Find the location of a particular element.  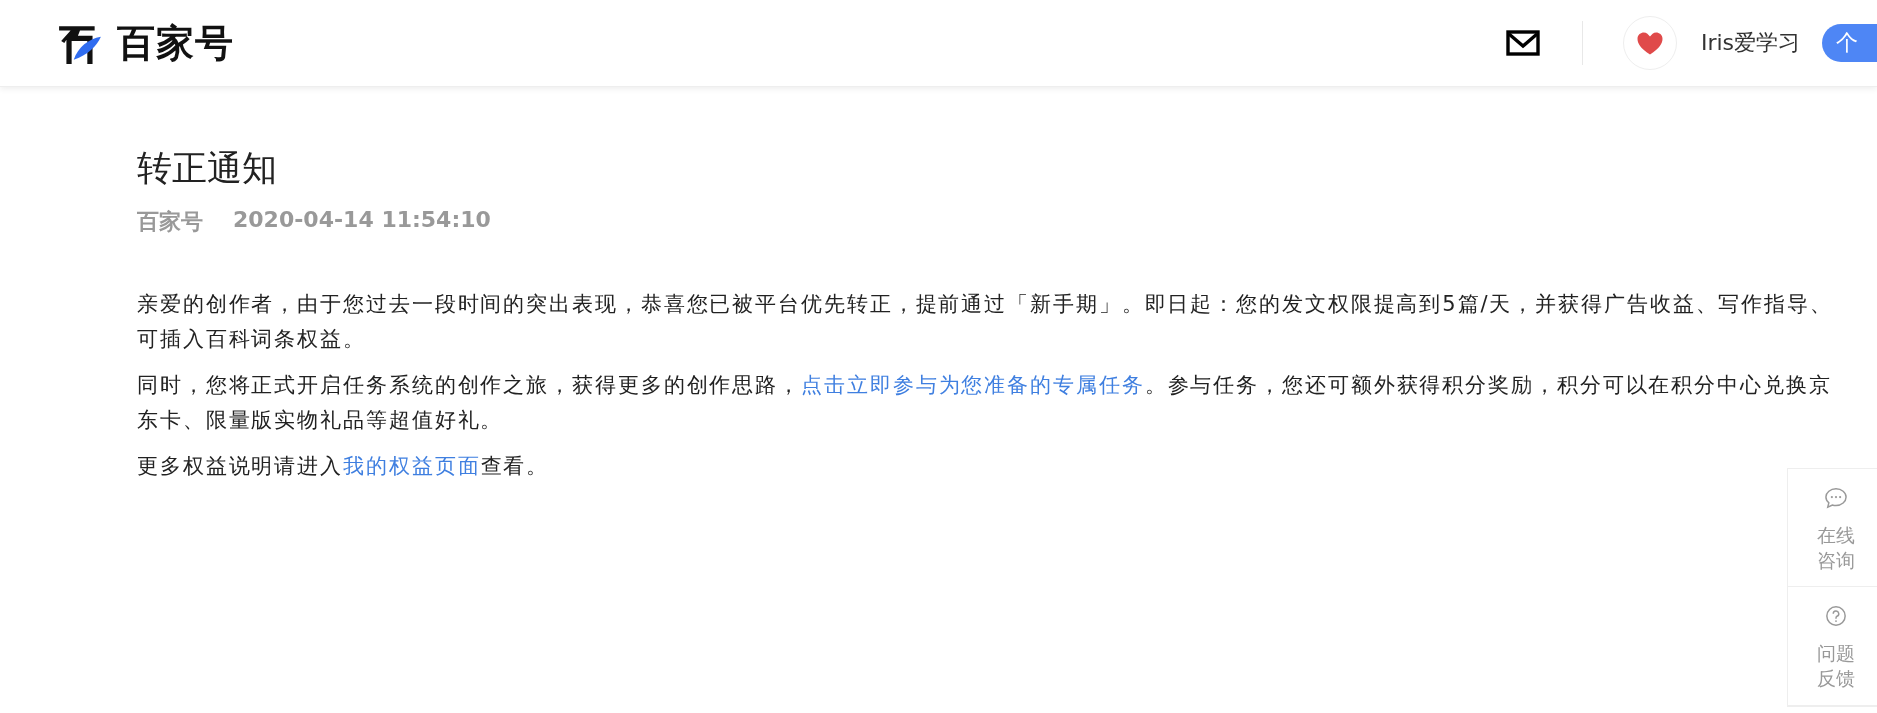

article-title: 转正通知 is located at coordinates (207, 168).